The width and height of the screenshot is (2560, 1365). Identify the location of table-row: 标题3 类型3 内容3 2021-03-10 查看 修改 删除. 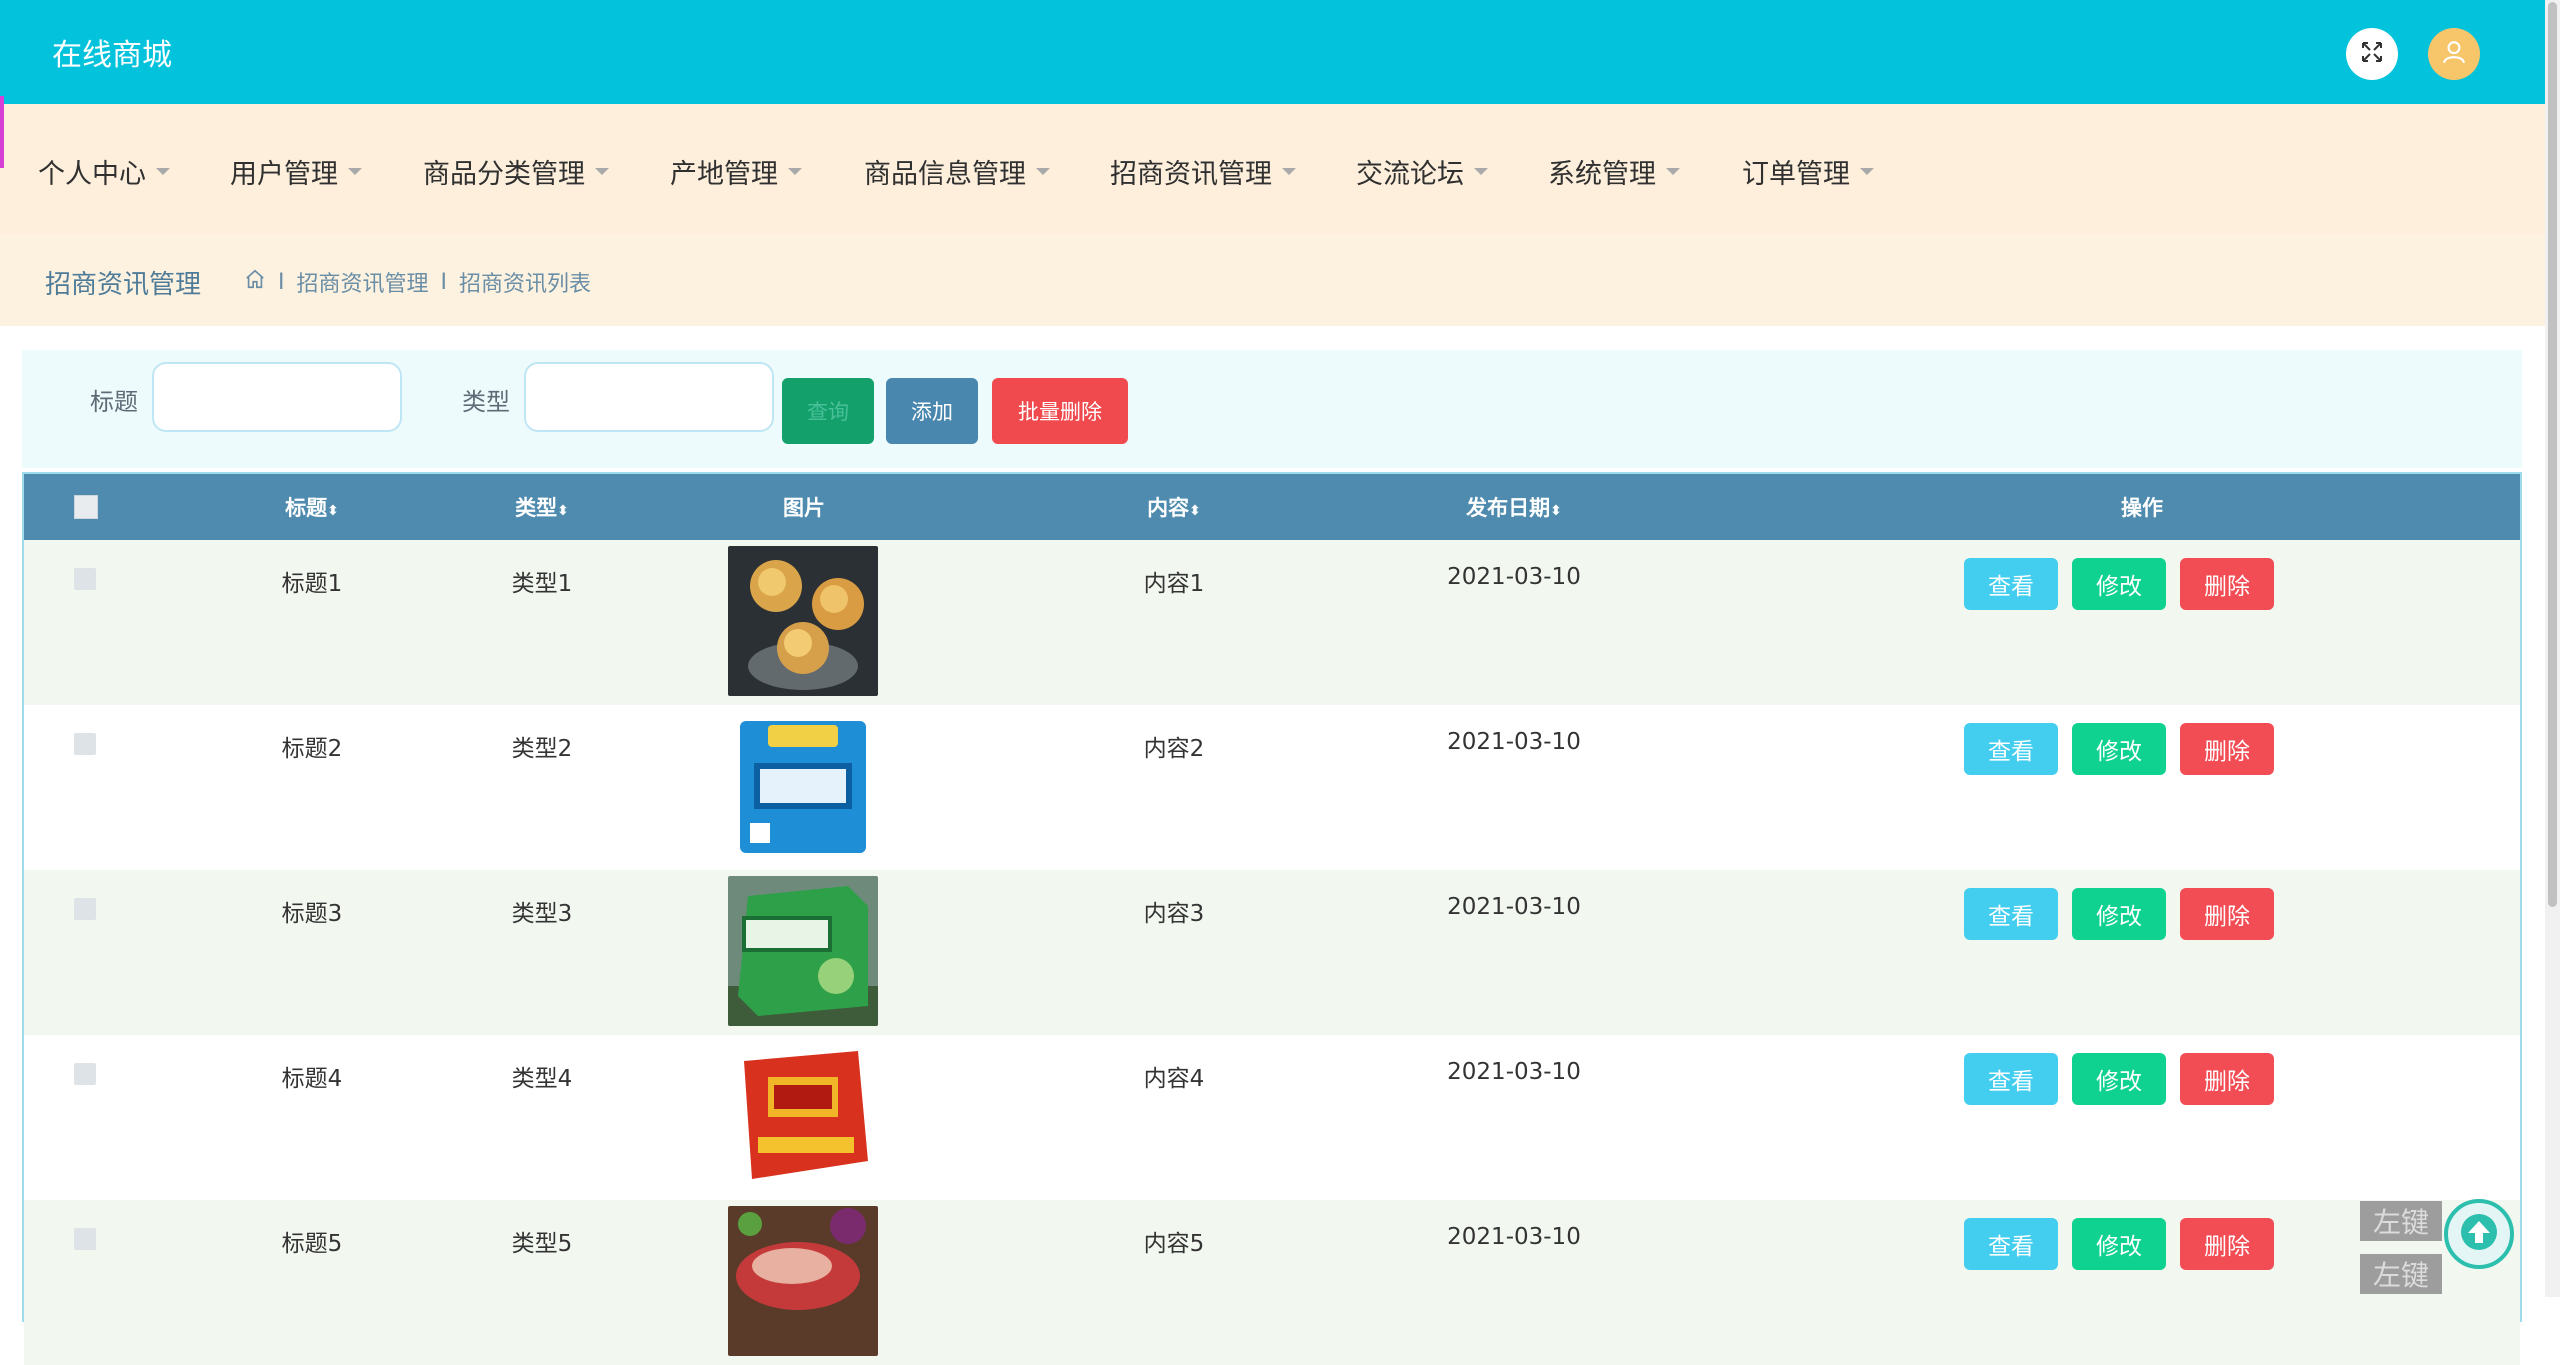
(1272, 952).